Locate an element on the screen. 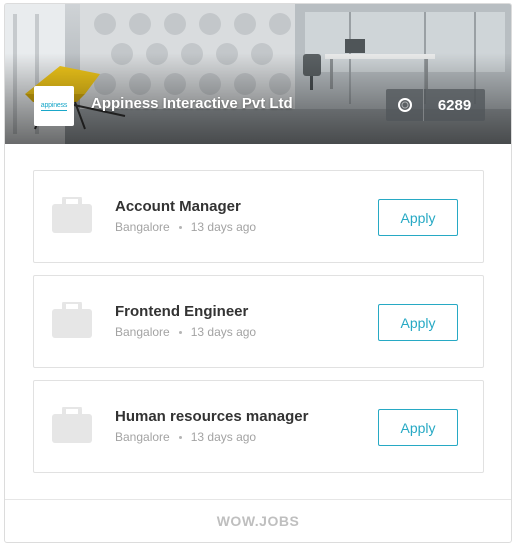 The image size is (515, 546). footer: WOW.JOBS is located at coordinates (258, 520).